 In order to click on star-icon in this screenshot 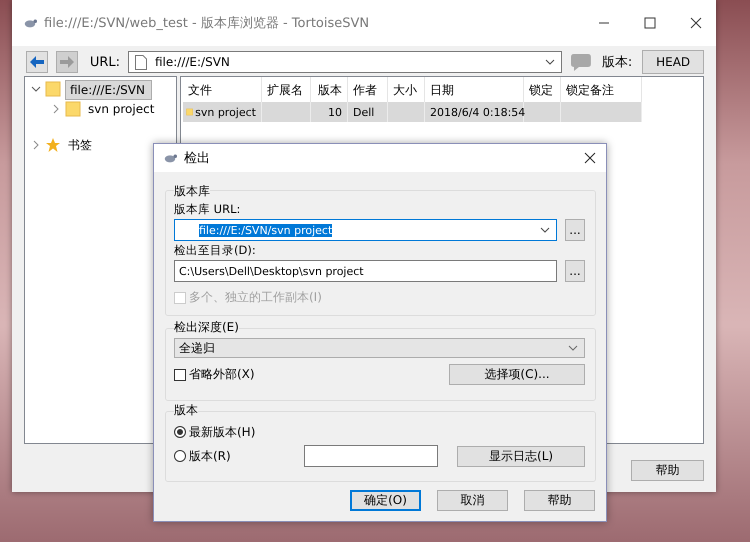, I will do `click(53, 145)`.